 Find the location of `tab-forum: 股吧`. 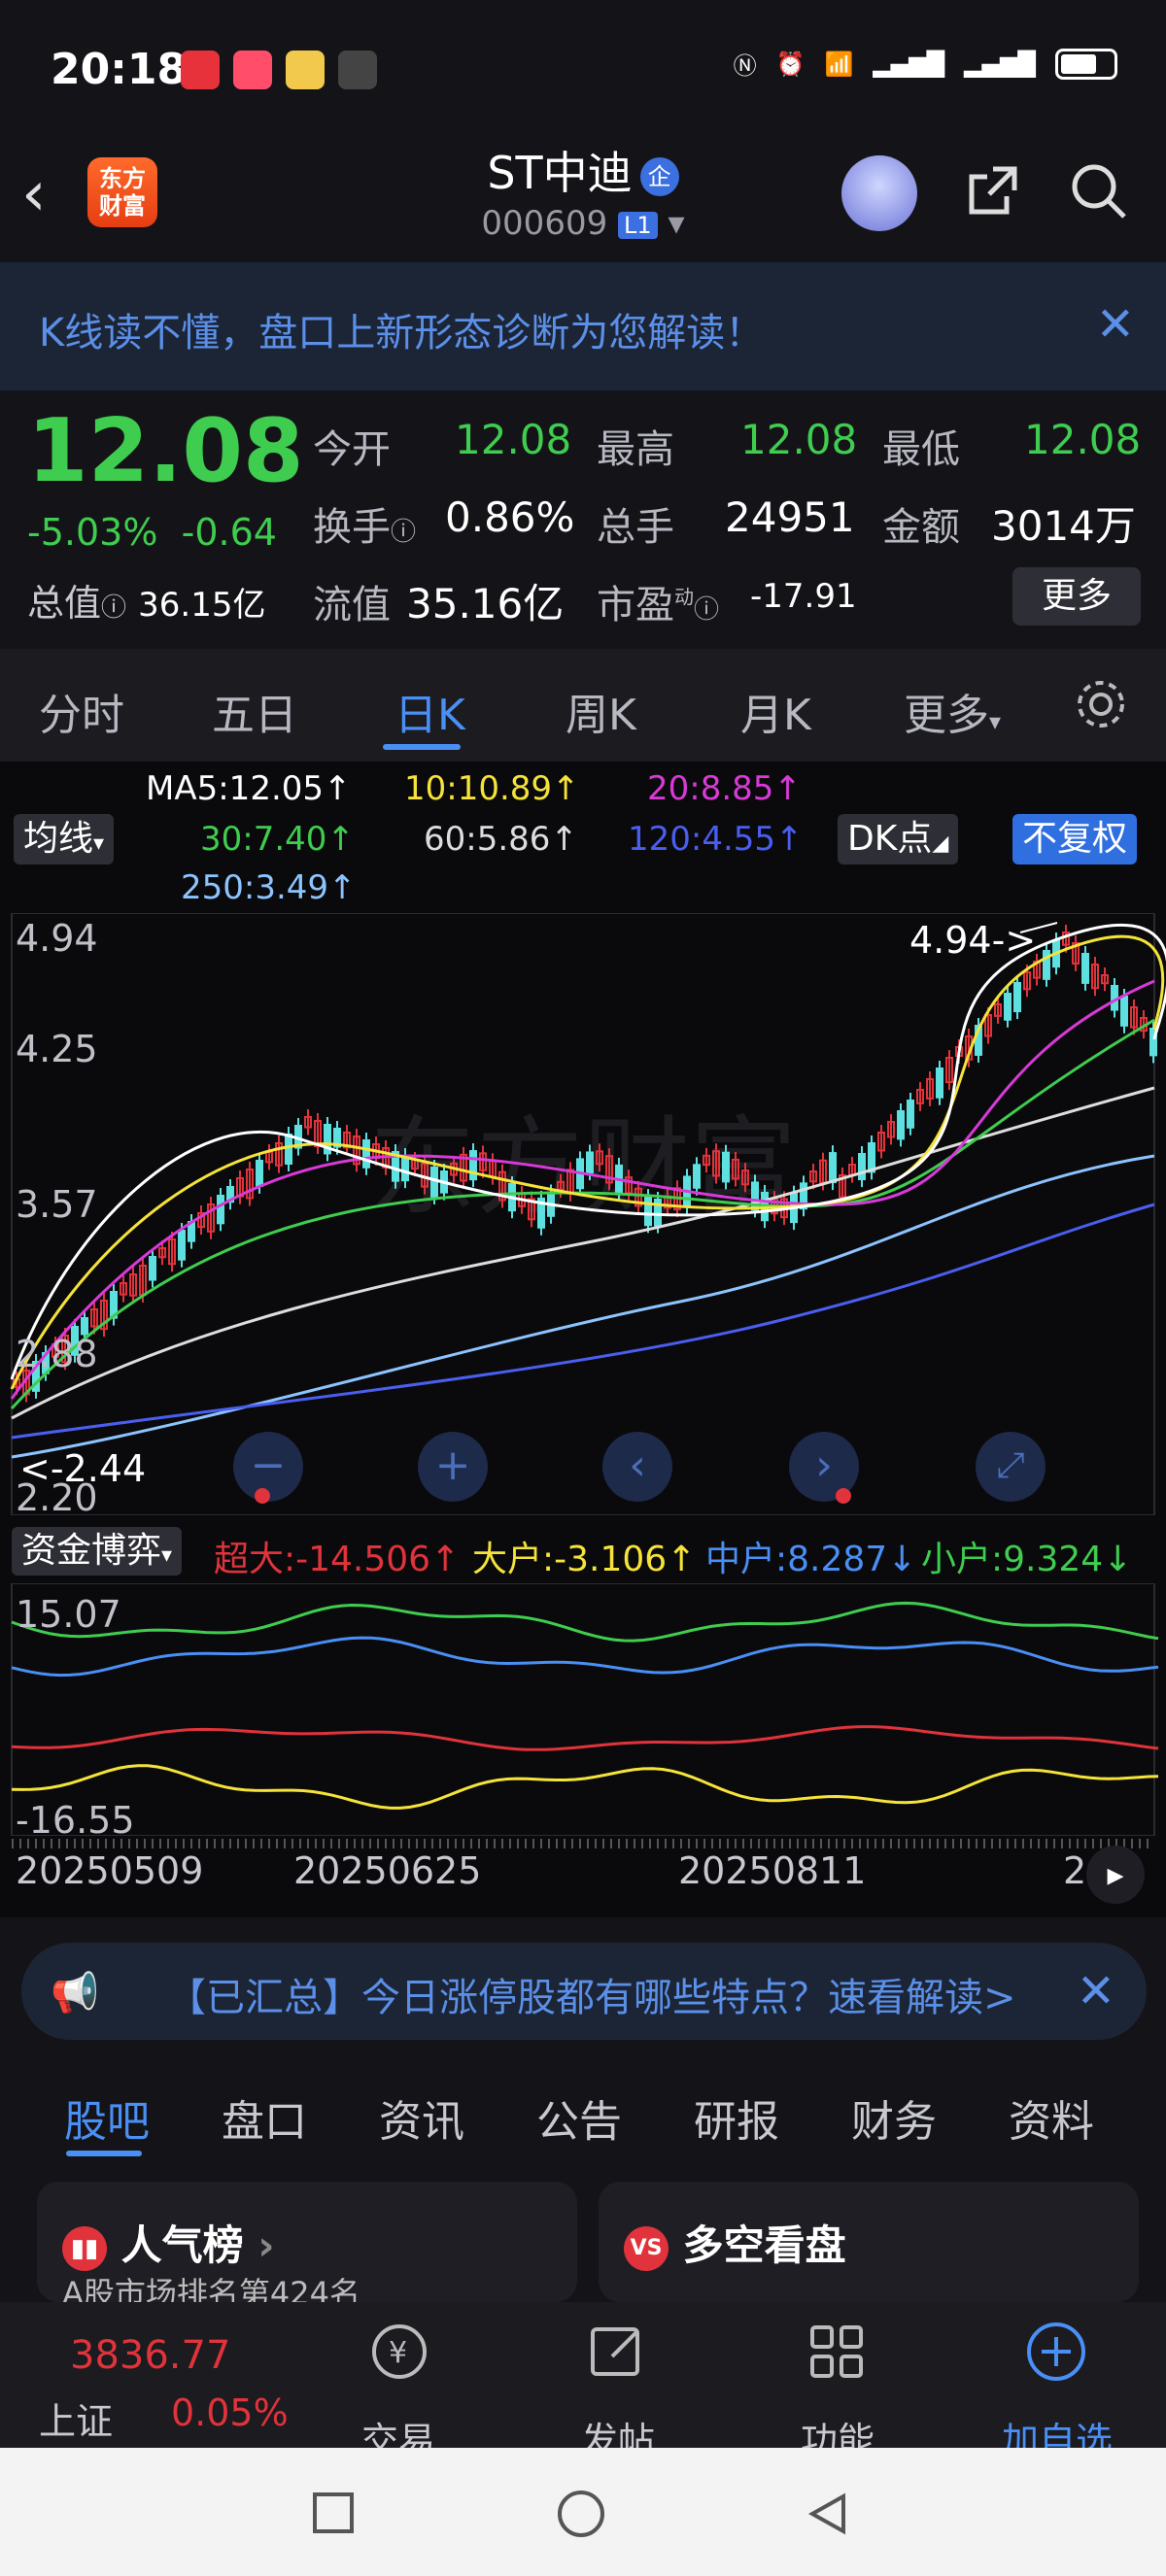

tab-forum: 股吧 is located at coordinates (107, 2117).